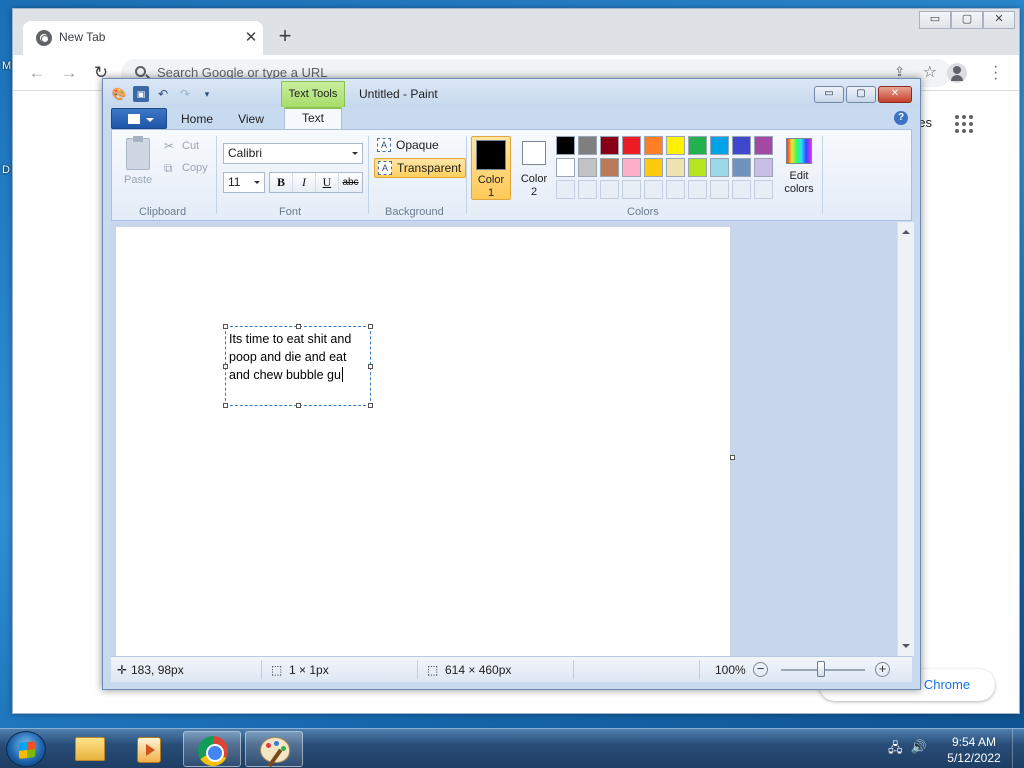 This screenshot has height=768, width=1024. I want to click on opaque-option: A Opaque, so click(406, 146).